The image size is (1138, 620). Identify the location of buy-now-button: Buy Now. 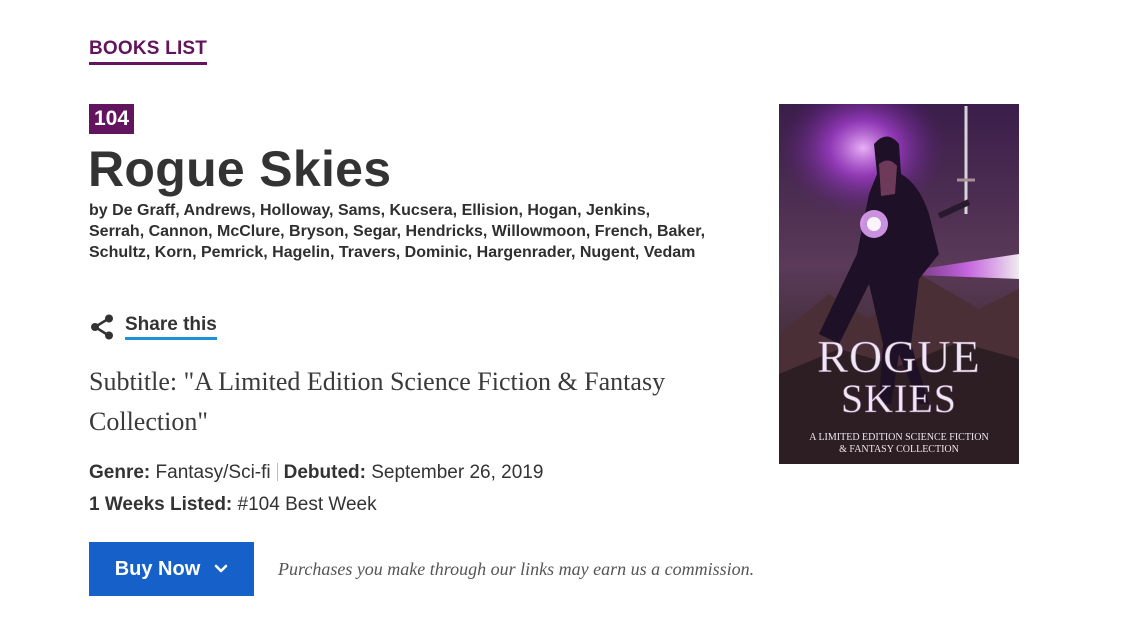
(171, 569).